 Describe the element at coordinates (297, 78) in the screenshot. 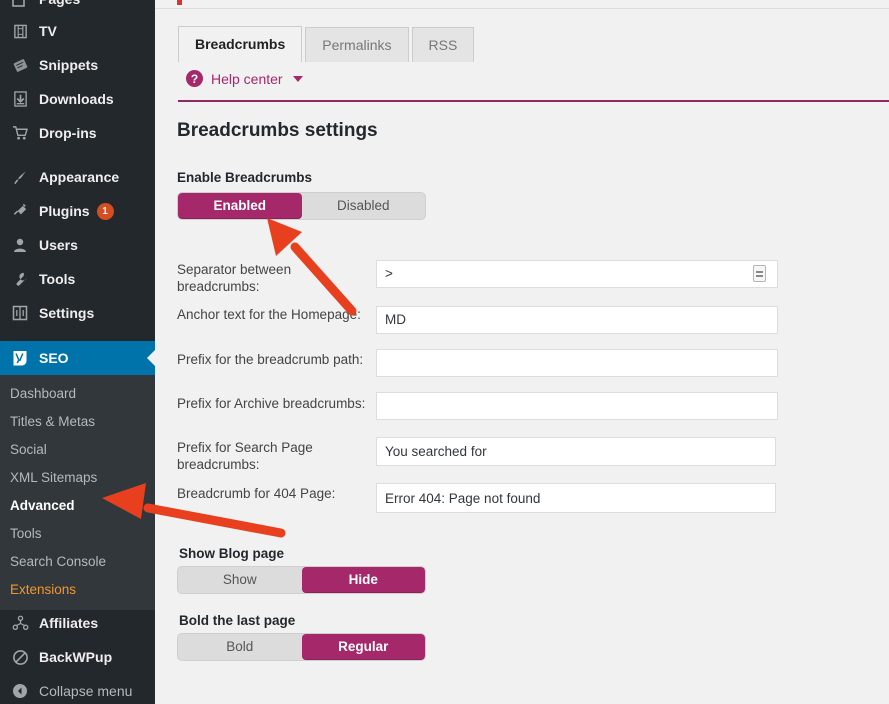

I see `chevron-down-icon` at that location.